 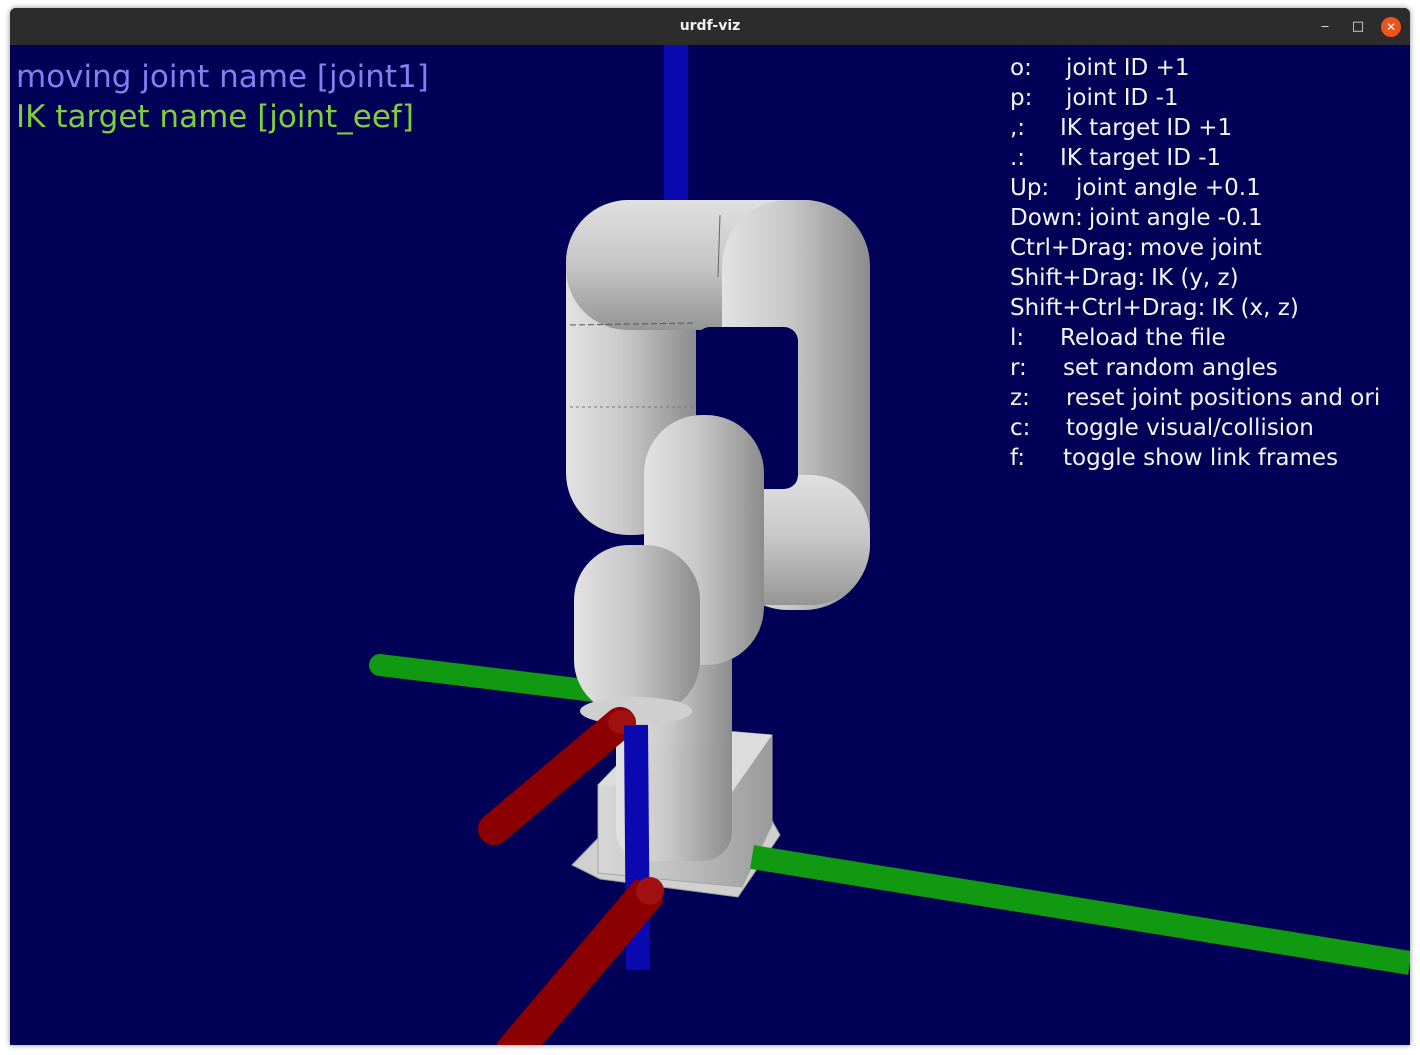 I want to click on help-text: IK (x, z), so click(x=1255, y=308).